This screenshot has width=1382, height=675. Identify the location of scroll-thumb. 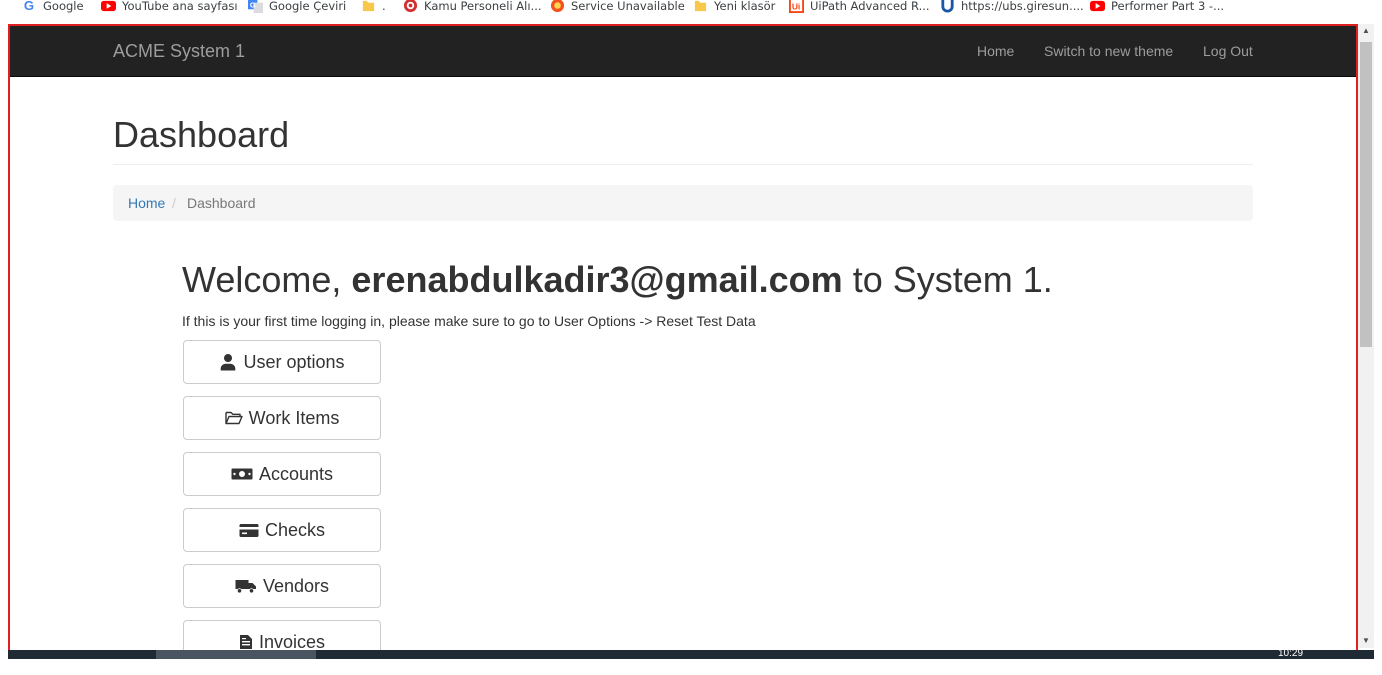
(1366, 194).